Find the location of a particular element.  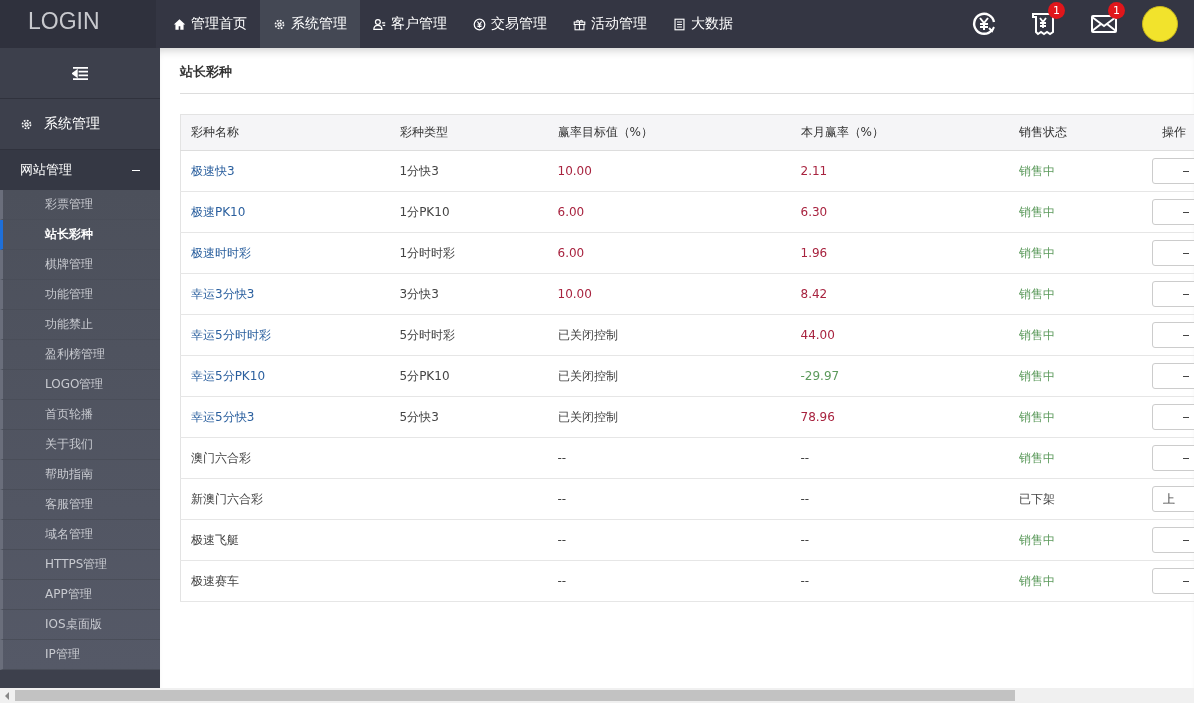

table-cell: -29.97 is located at coordinates (820, 376).